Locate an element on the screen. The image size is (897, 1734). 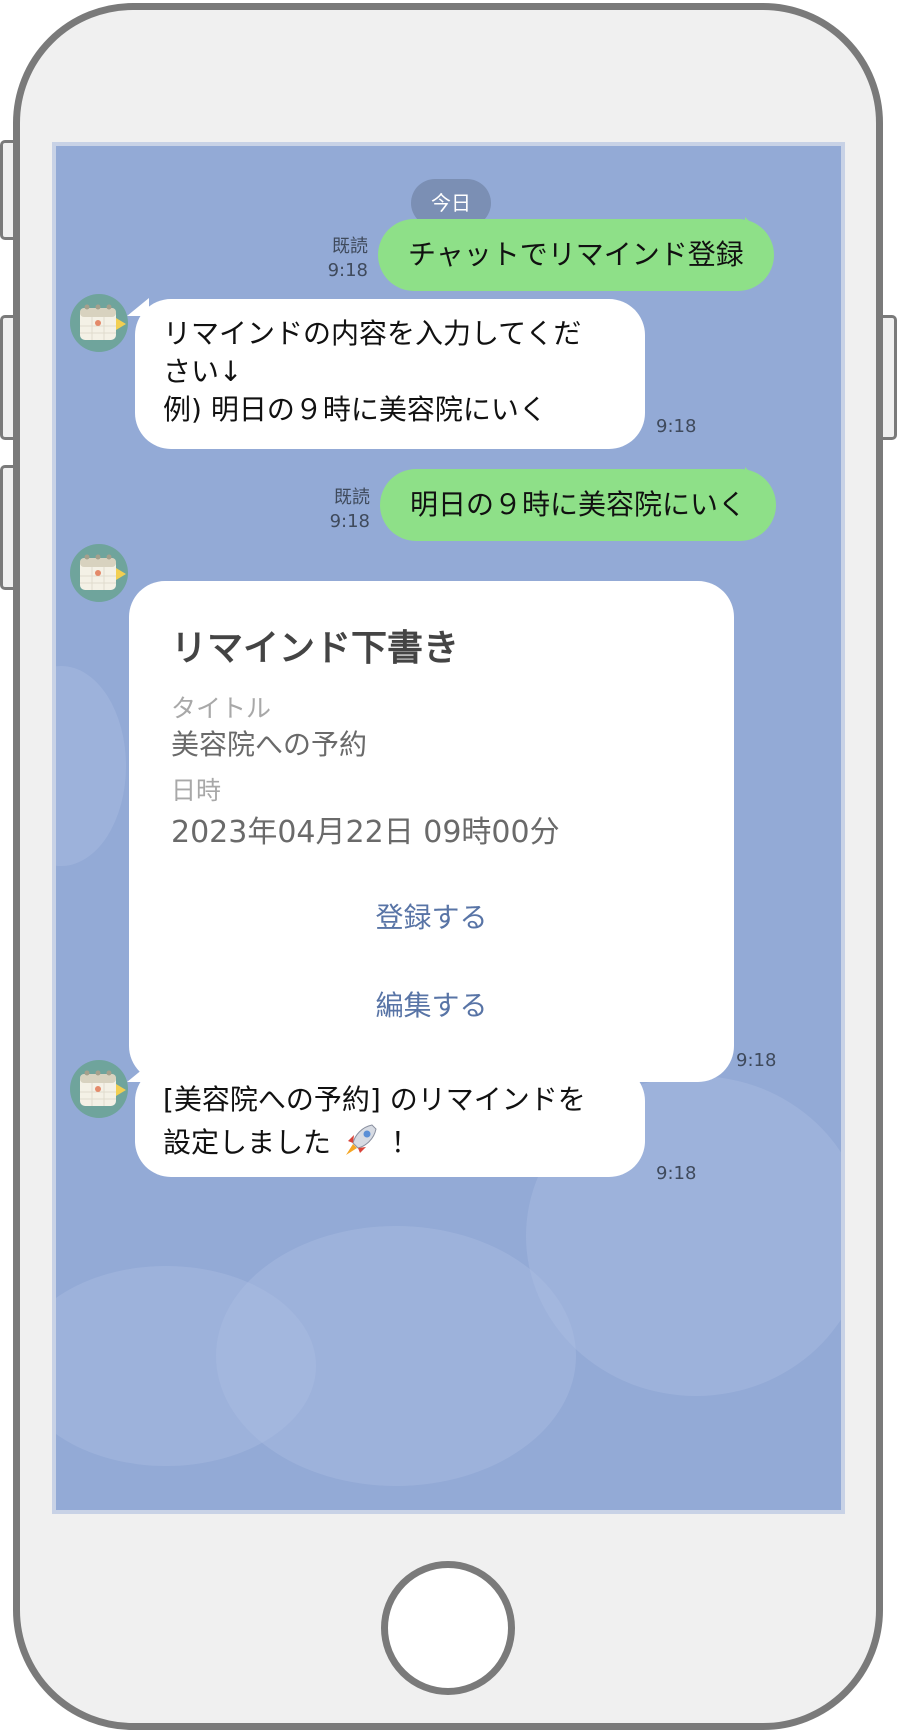
bot-message-bubble: リマインドの内容を入力してくだ さい↓ 例) 明日の９時に美容院にいく is located at coordinates (390, 374).